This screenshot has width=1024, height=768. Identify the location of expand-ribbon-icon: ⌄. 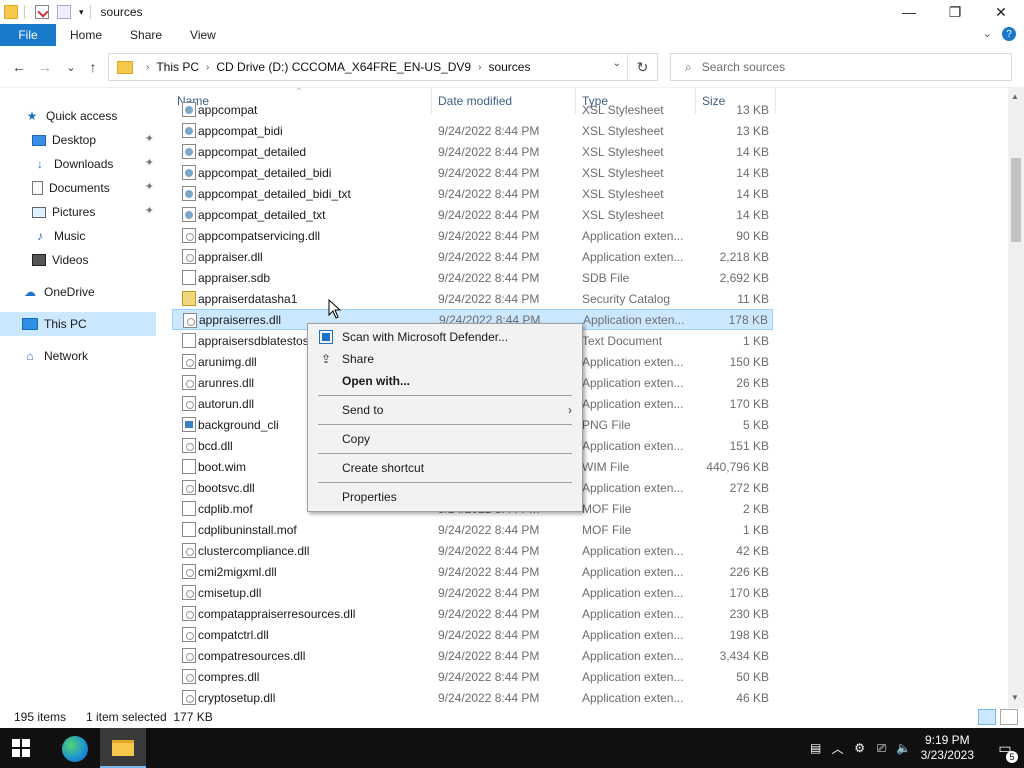
(987, 34).